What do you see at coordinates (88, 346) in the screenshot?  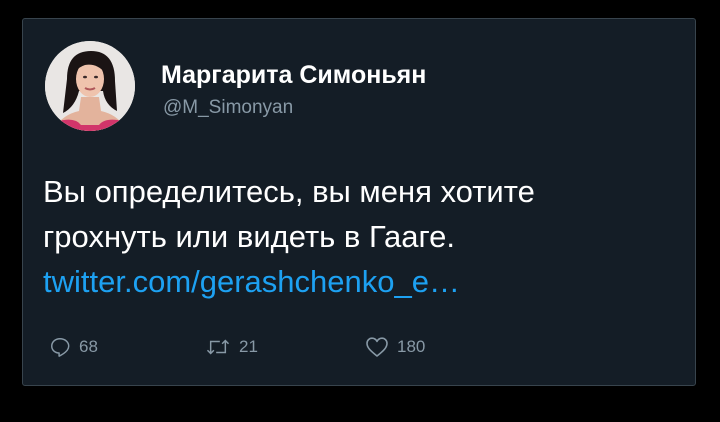 I see `reply-count: 68` at bounding box center [88, 346].